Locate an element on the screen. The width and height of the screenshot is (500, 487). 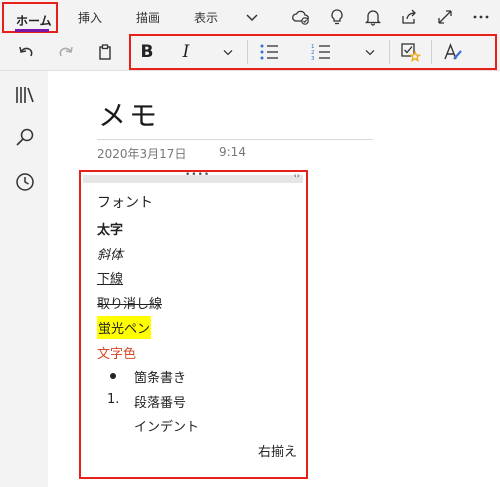
bold-button: B is located at coordinates (147, 52).